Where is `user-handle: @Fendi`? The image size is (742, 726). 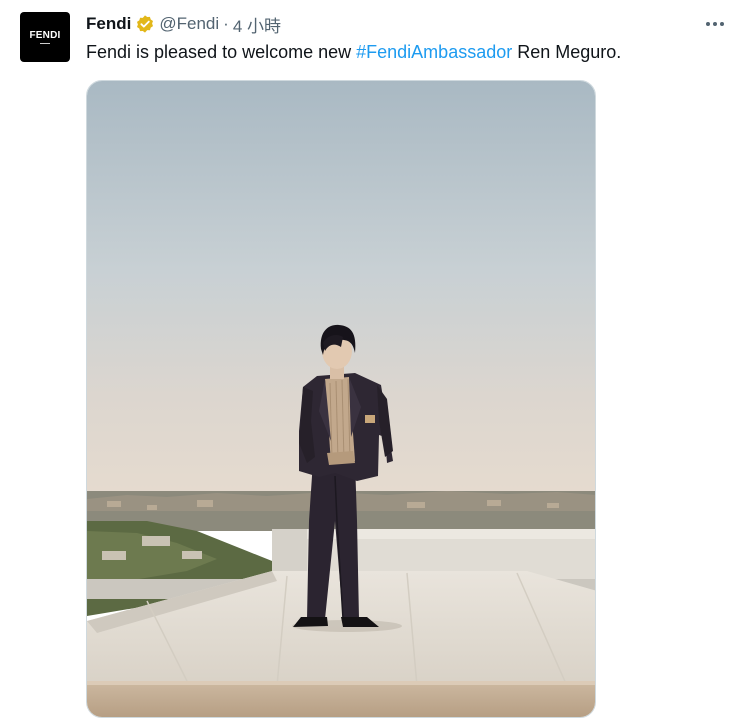 user-handle: @Fendi is located at coordinates (189, 24).